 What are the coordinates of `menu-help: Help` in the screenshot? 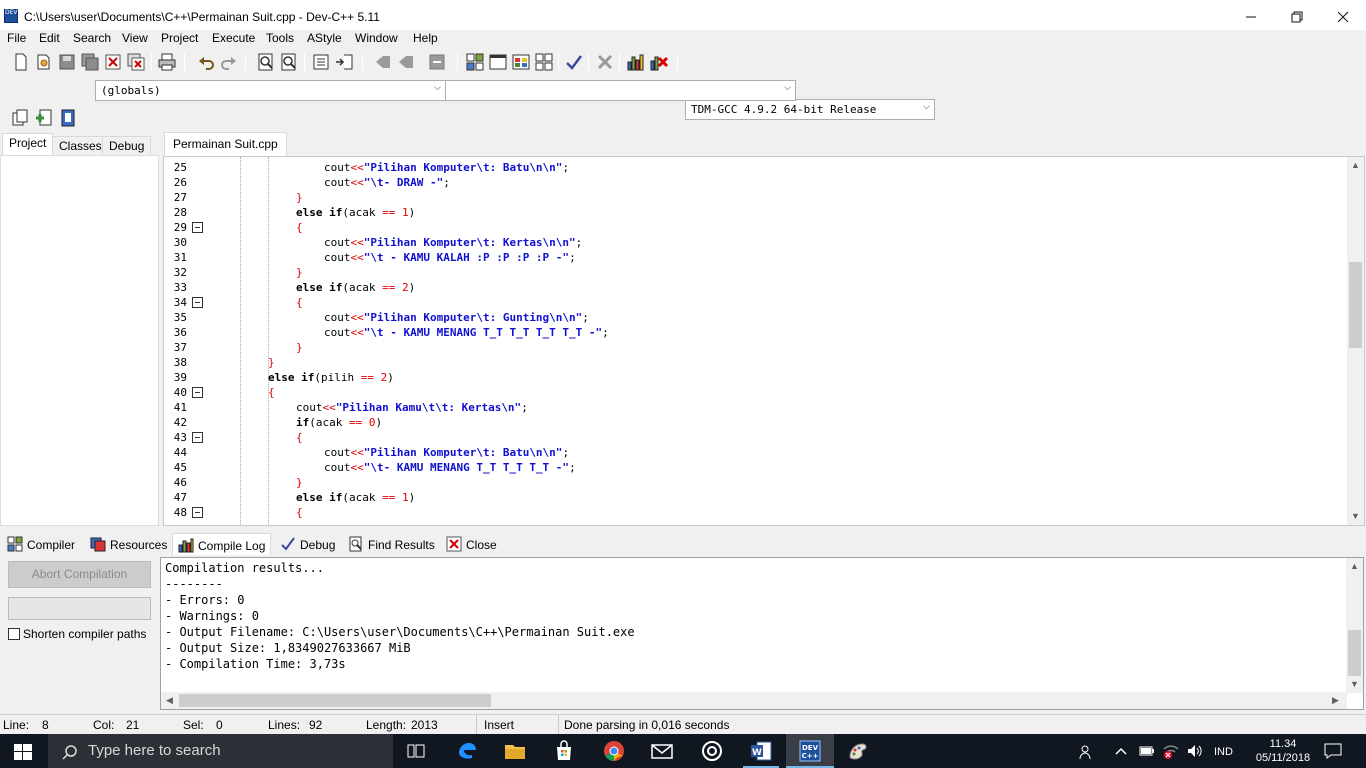 It's located at (425, 38).